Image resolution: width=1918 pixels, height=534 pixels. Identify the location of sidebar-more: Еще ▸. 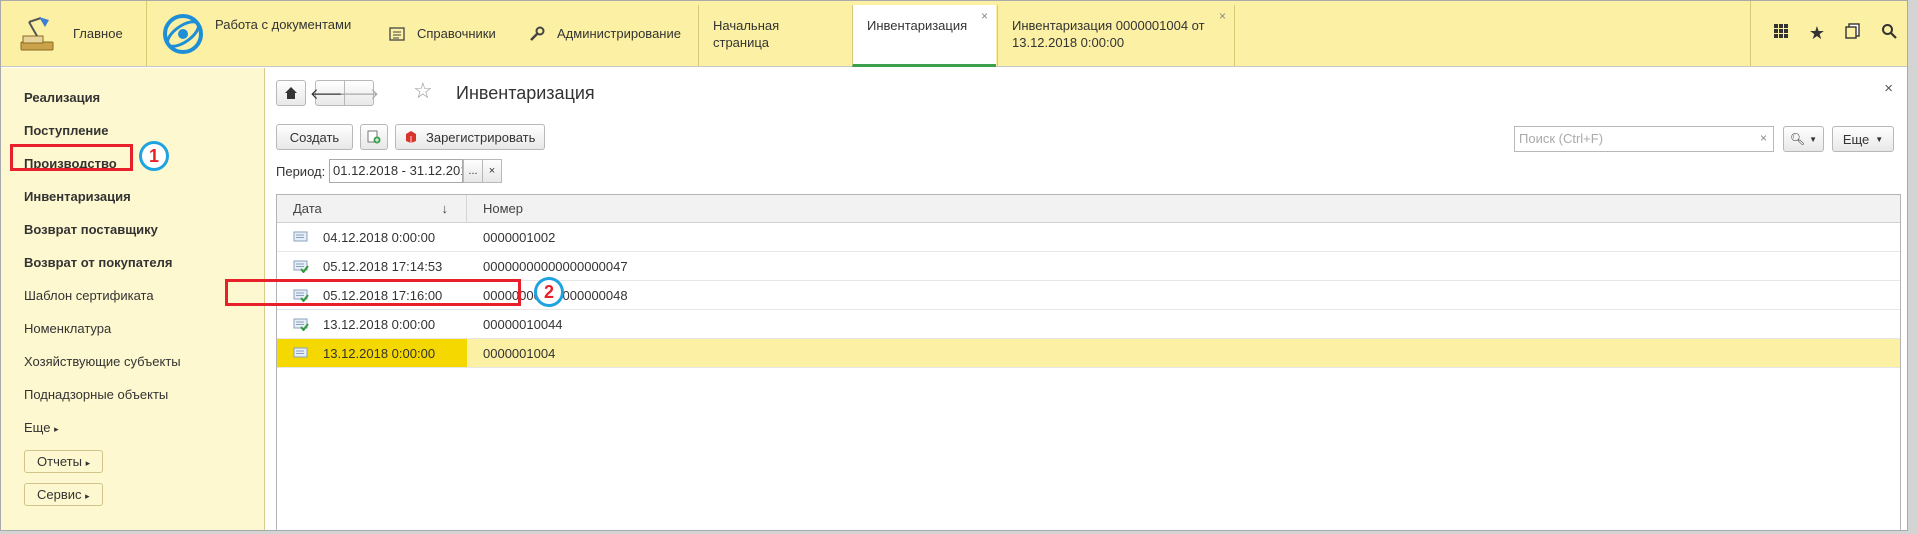
(132, 428).